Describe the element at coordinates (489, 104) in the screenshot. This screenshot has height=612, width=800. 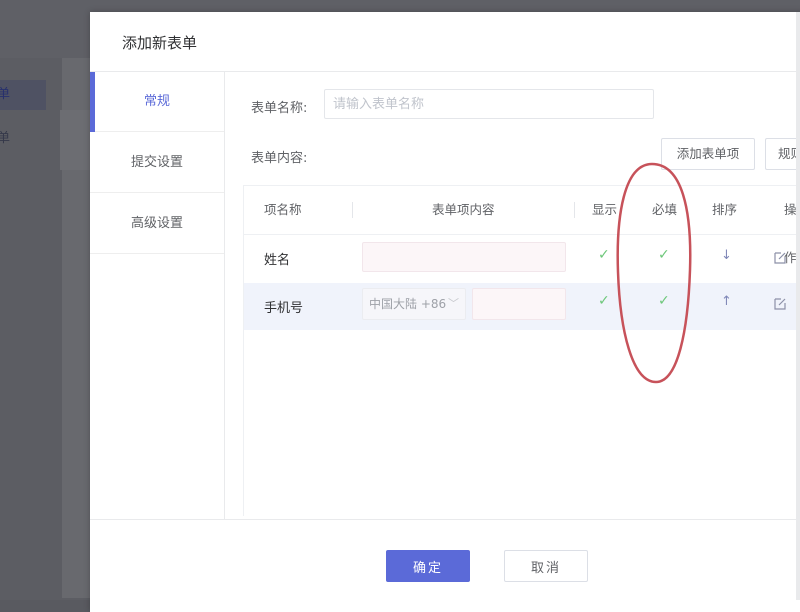
I see `form-name-input` at that location.